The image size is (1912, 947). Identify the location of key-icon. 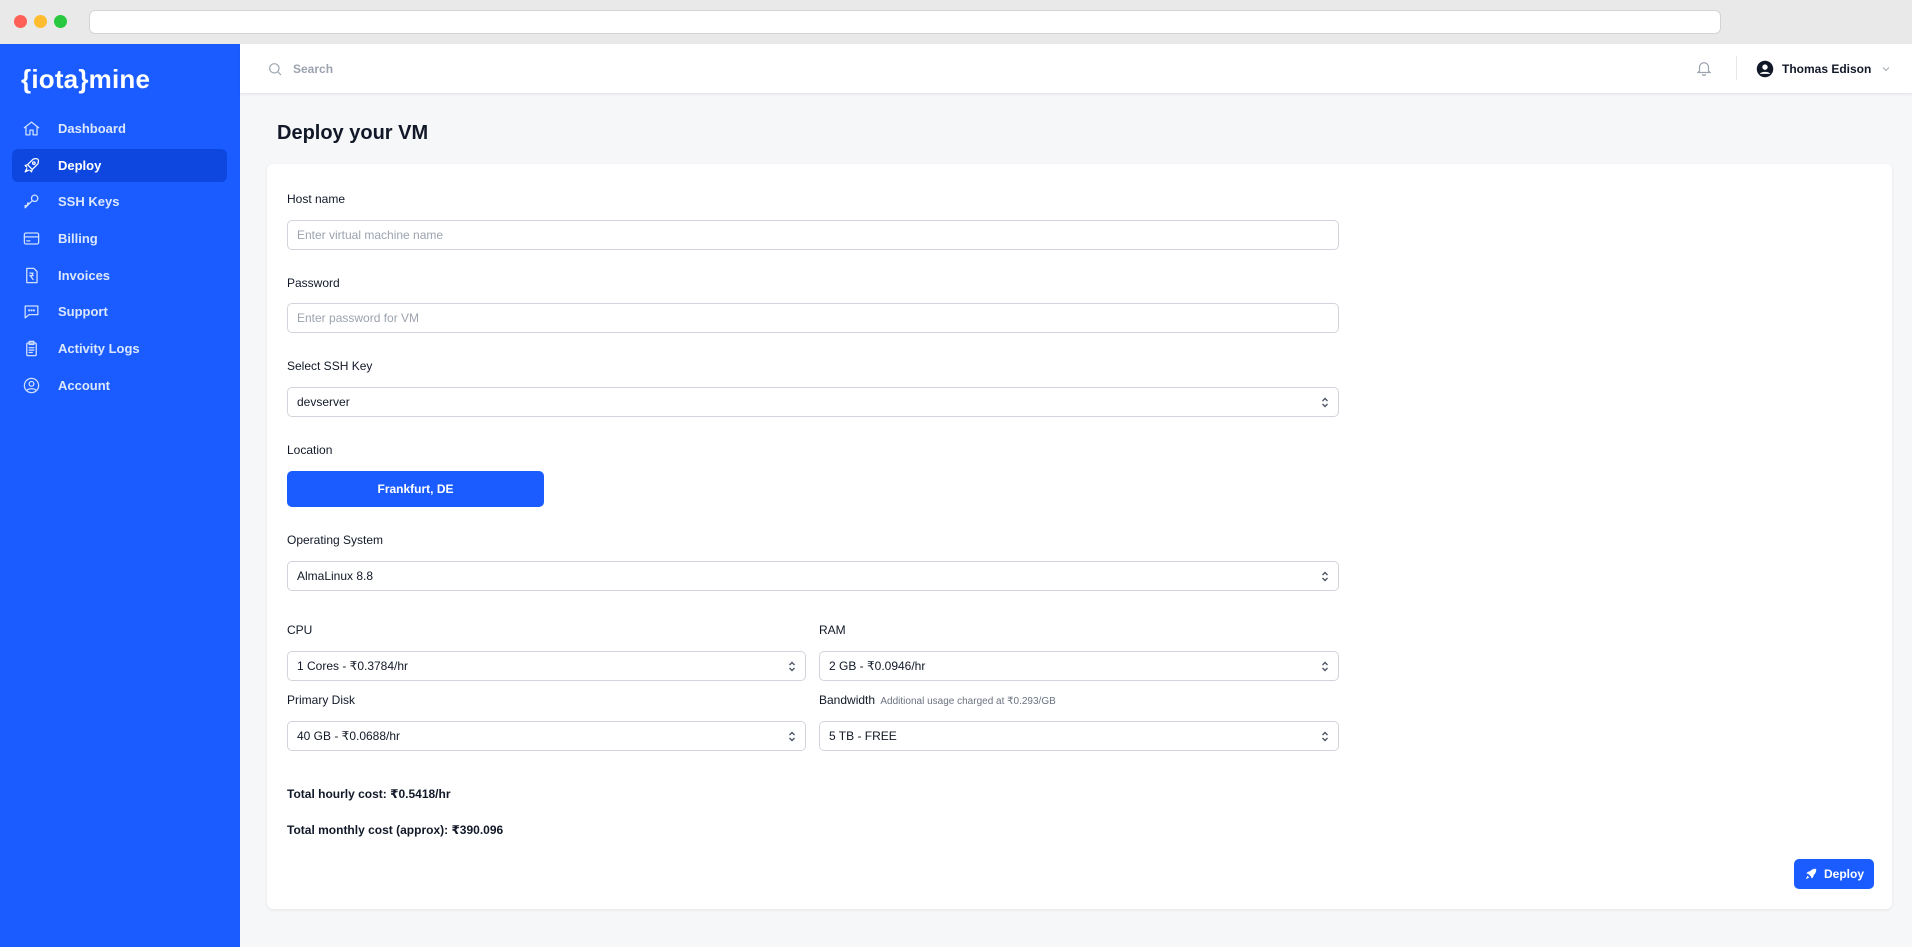
(31, 202).